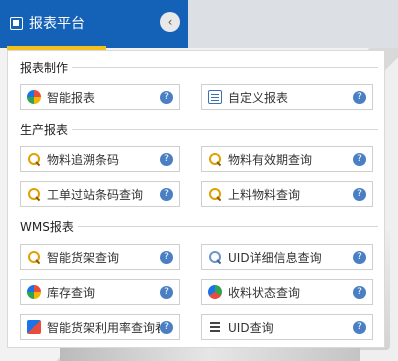 This screenshot has height=361, width=398. I want to click on platform-title: 报表平台, so click(47, 23).